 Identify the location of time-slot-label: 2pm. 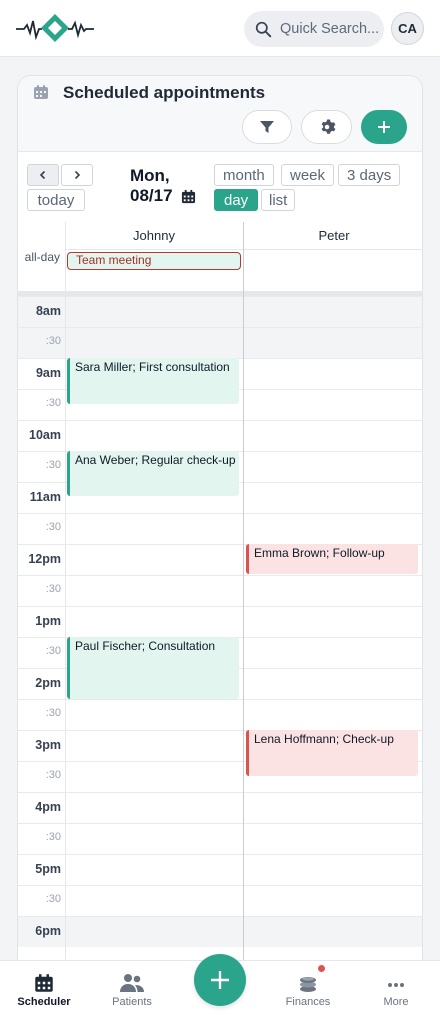
(48, 683).